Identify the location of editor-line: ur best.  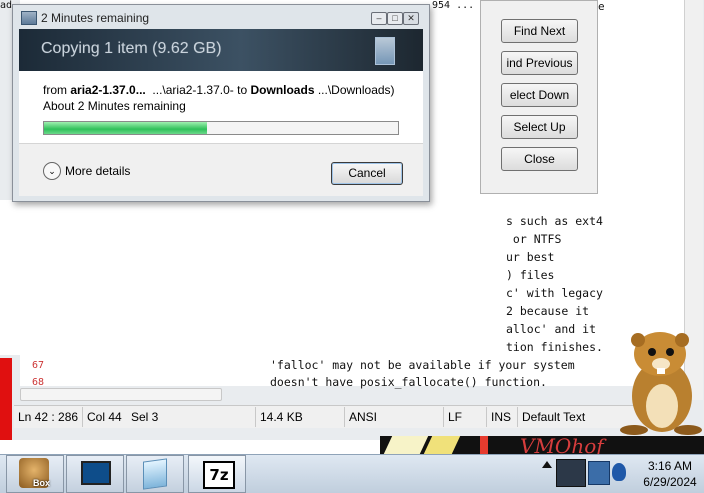
(530, 257).